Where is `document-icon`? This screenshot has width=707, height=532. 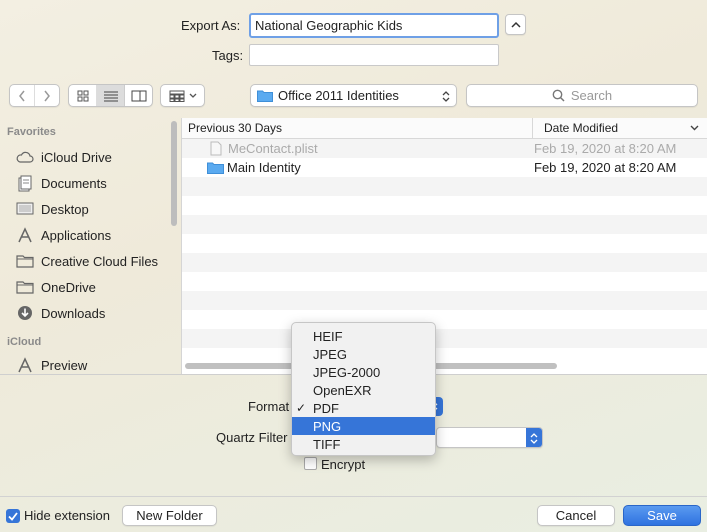
document-icon is located at coordinates (25, 183).